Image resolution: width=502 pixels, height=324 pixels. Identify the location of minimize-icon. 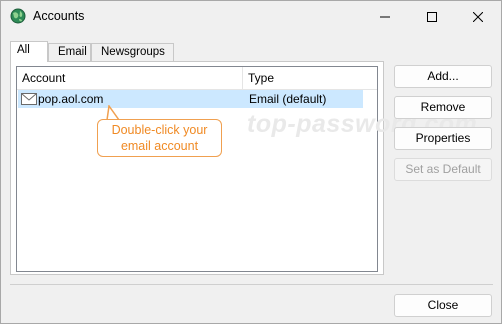
(385, 16).